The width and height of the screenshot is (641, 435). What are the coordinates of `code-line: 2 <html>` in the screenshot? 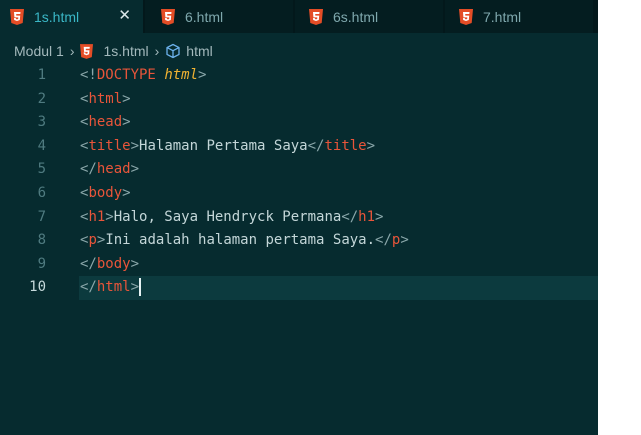 It's located at (299, 100).